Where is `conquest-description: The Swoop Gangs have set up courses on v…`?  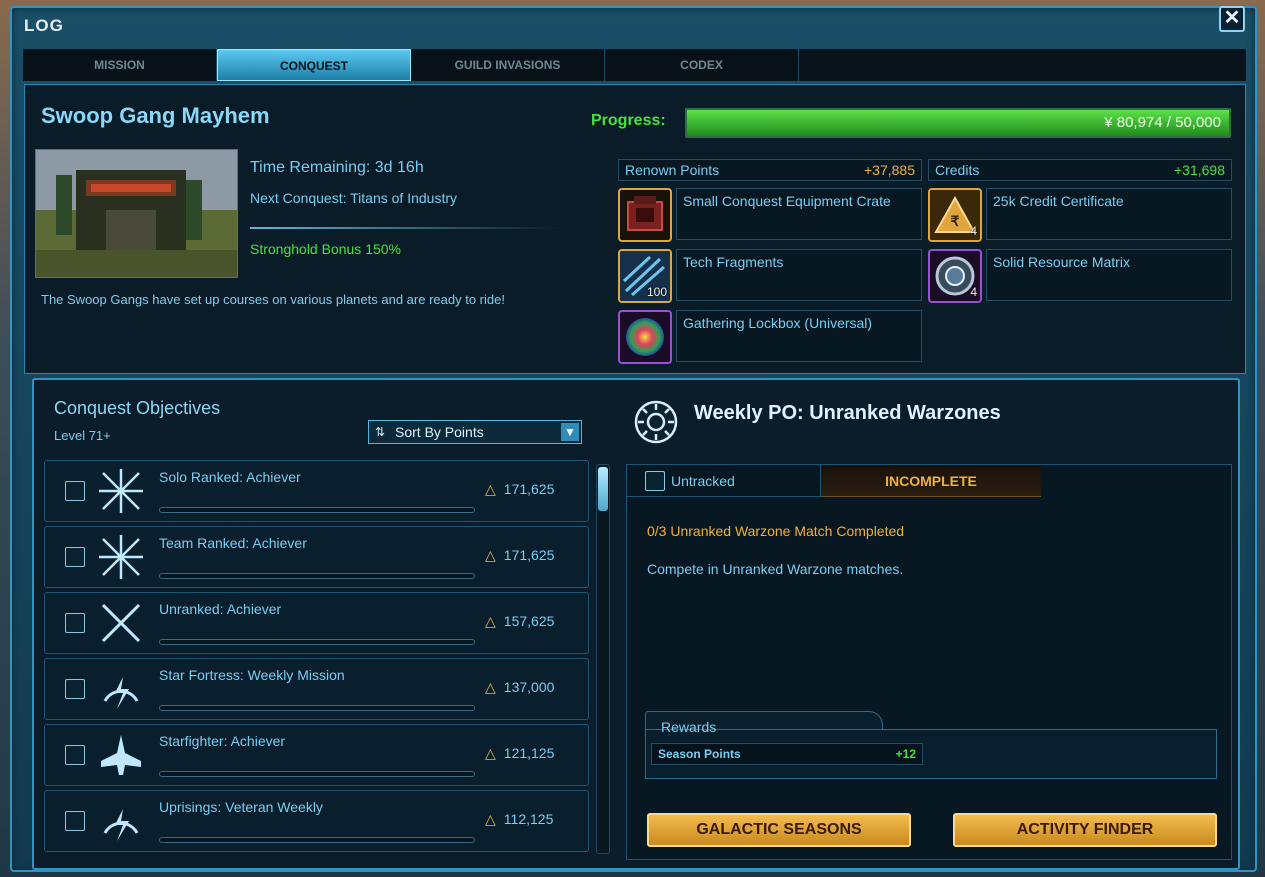
conquest-description: The Swoop Gangs have set up courses on v… is located at coordinates (273, 299).